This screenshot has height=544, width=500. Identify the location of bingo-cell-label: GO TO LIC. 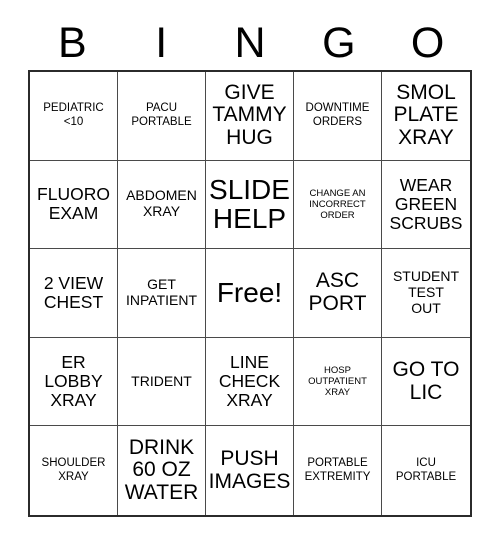
(426, 380).